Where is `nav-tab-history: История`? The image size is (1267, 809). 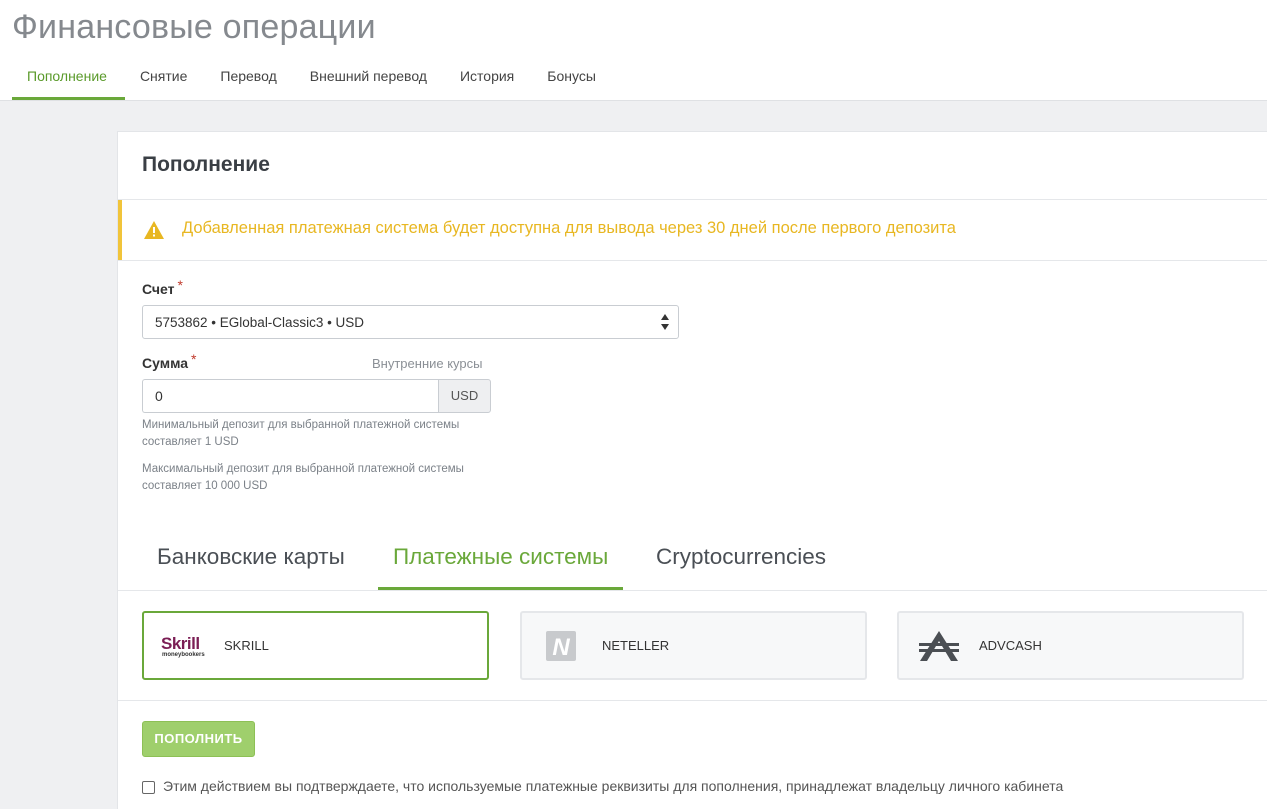 nav-tab-history: История is located at coordinates (488, 79).